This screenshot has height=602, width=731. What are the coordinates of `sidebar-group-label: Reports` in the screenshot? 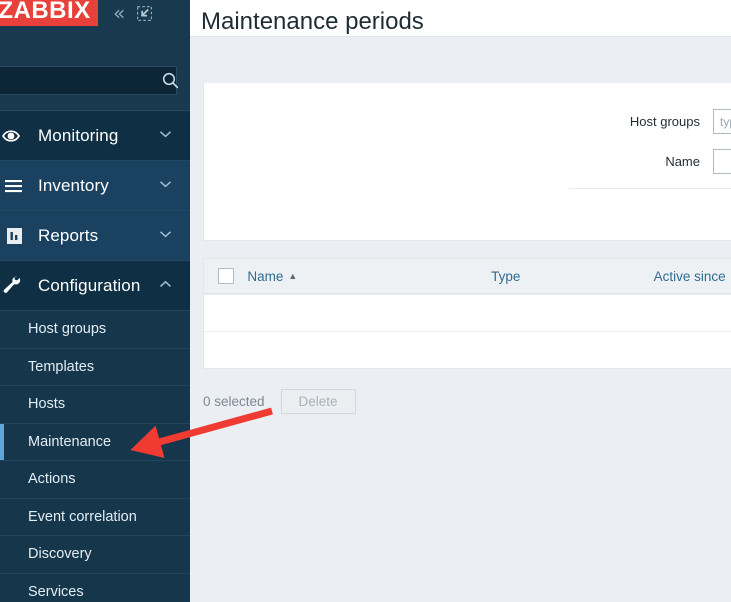 It's located at (68, 235).